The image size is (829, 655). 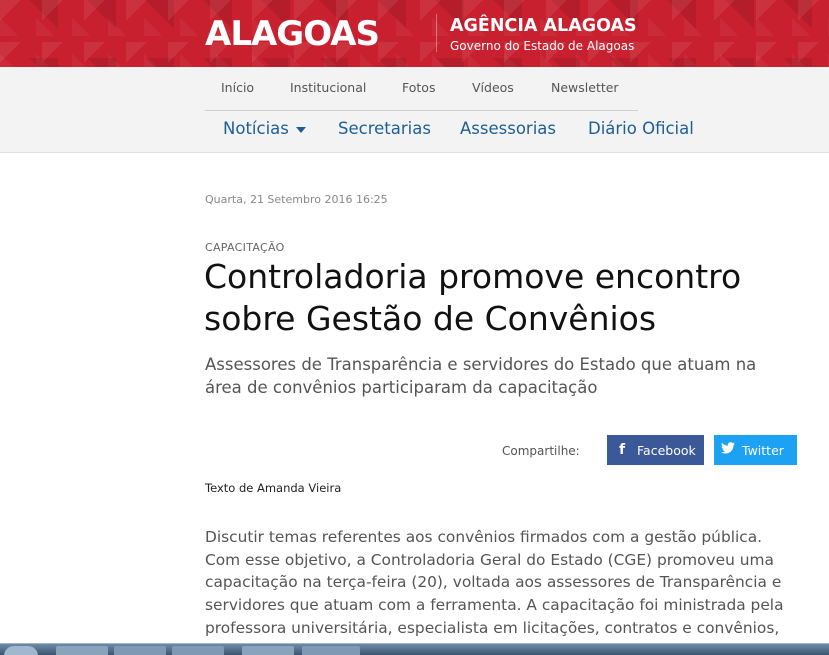 What do you see at coordinates (421, 110) in the screenshot?
I see `nav-divider` at bounding box center [421, 110].